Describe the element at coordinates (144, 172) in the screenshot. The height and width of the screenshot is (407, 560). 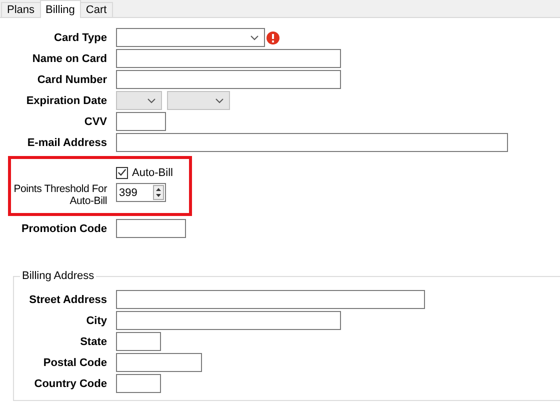
I see `auto-bill-checkbox: Auto-Bill` at that location.